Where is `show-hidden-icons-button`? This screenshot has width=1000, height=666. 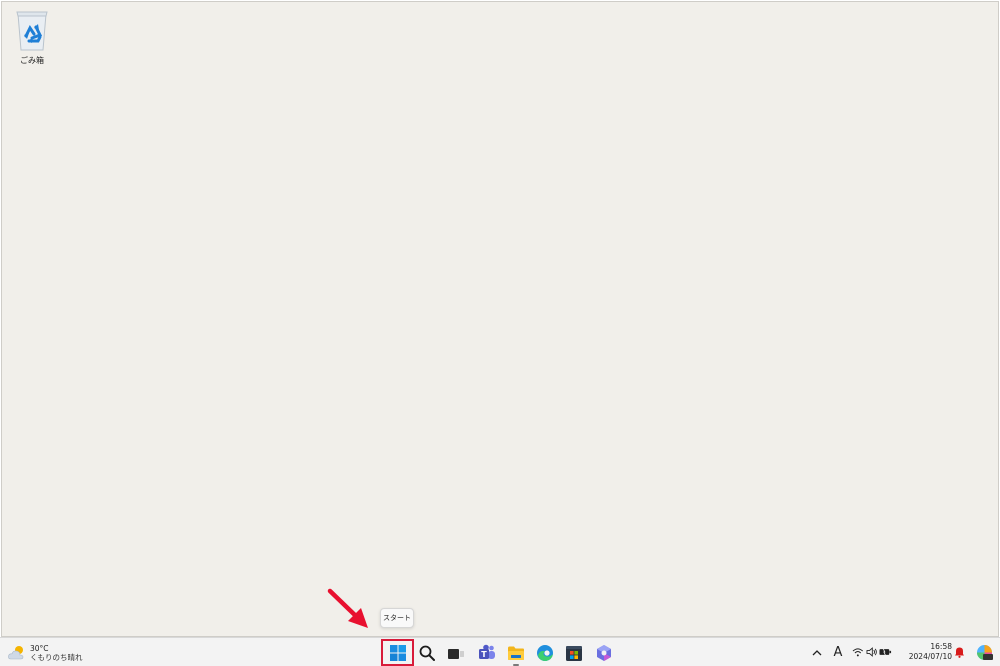 show-hidden-icons-button is located at coordinates (817, 652).